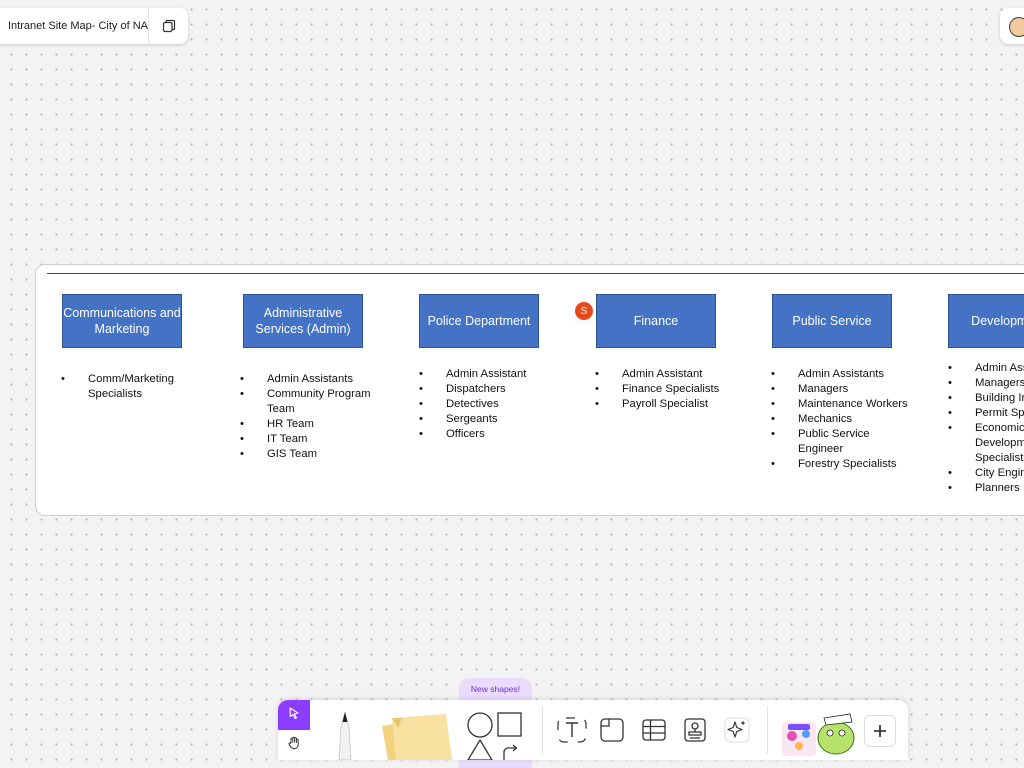 This screenshot has width=1024, height=768. What do you see at coordinates (495, 689) in the screenshot?
I see `new-shapes-label: New shapes!` at bounding box center [495, 689].